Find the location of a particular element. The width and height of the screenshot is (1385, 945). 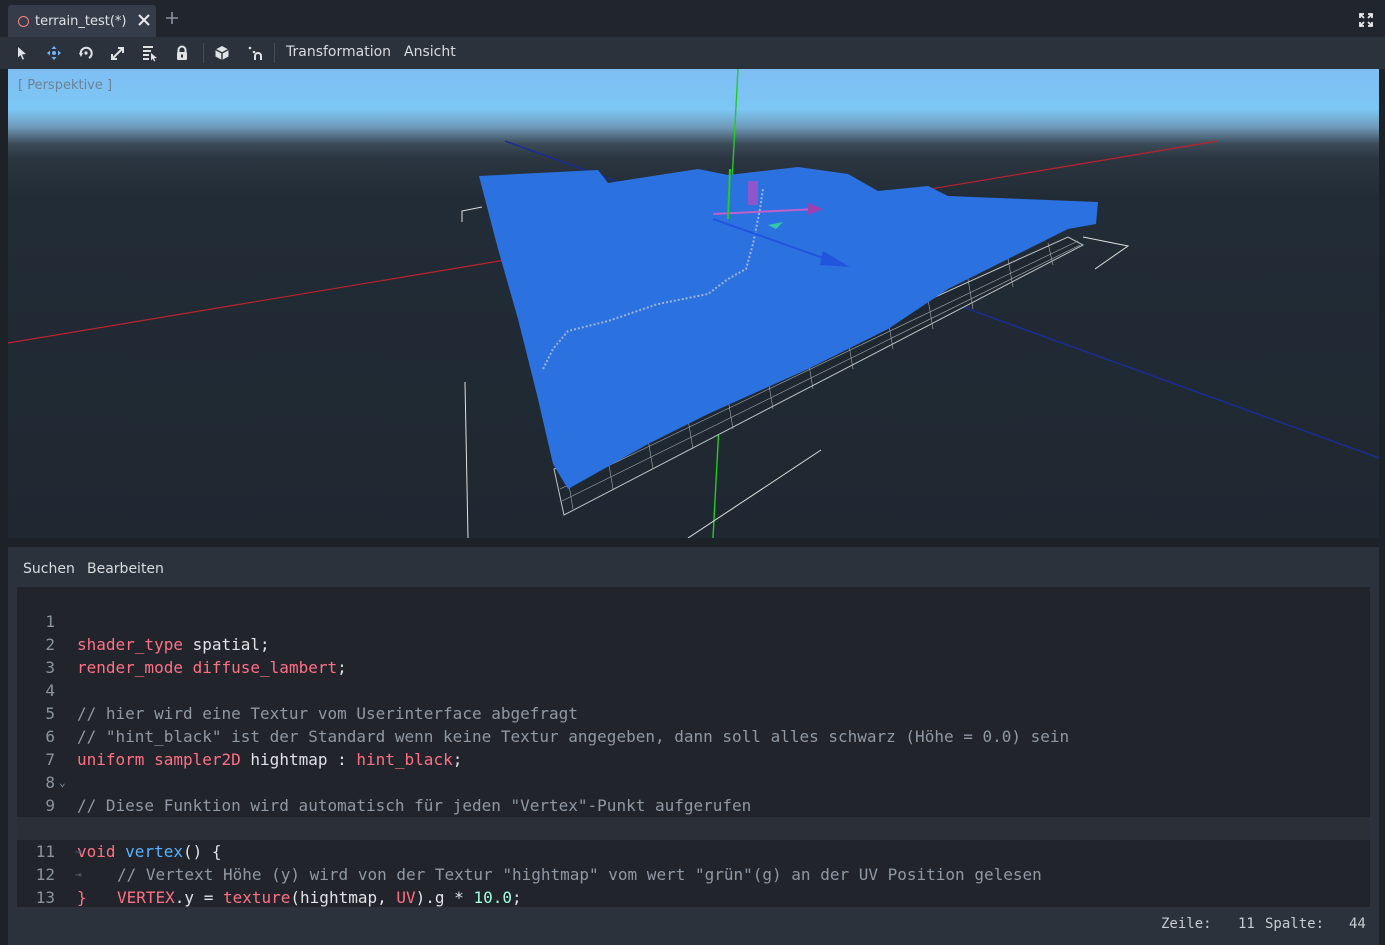

add-tab-icon is located at coordinates (172, 18).